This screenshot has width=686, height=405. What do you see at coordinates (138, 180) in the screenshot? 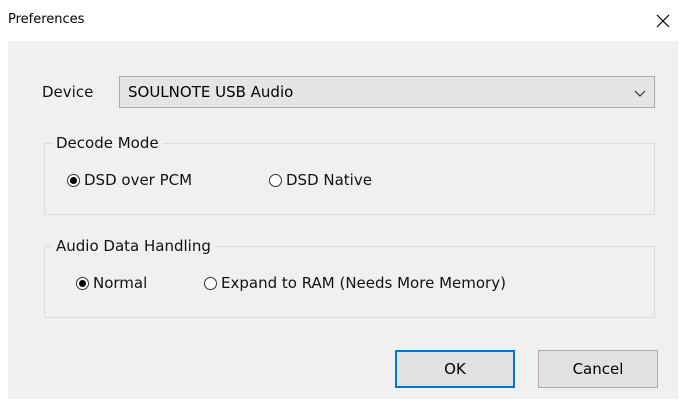
I see `radio-label: DSD over PCM` at bounding box center [138, 180].